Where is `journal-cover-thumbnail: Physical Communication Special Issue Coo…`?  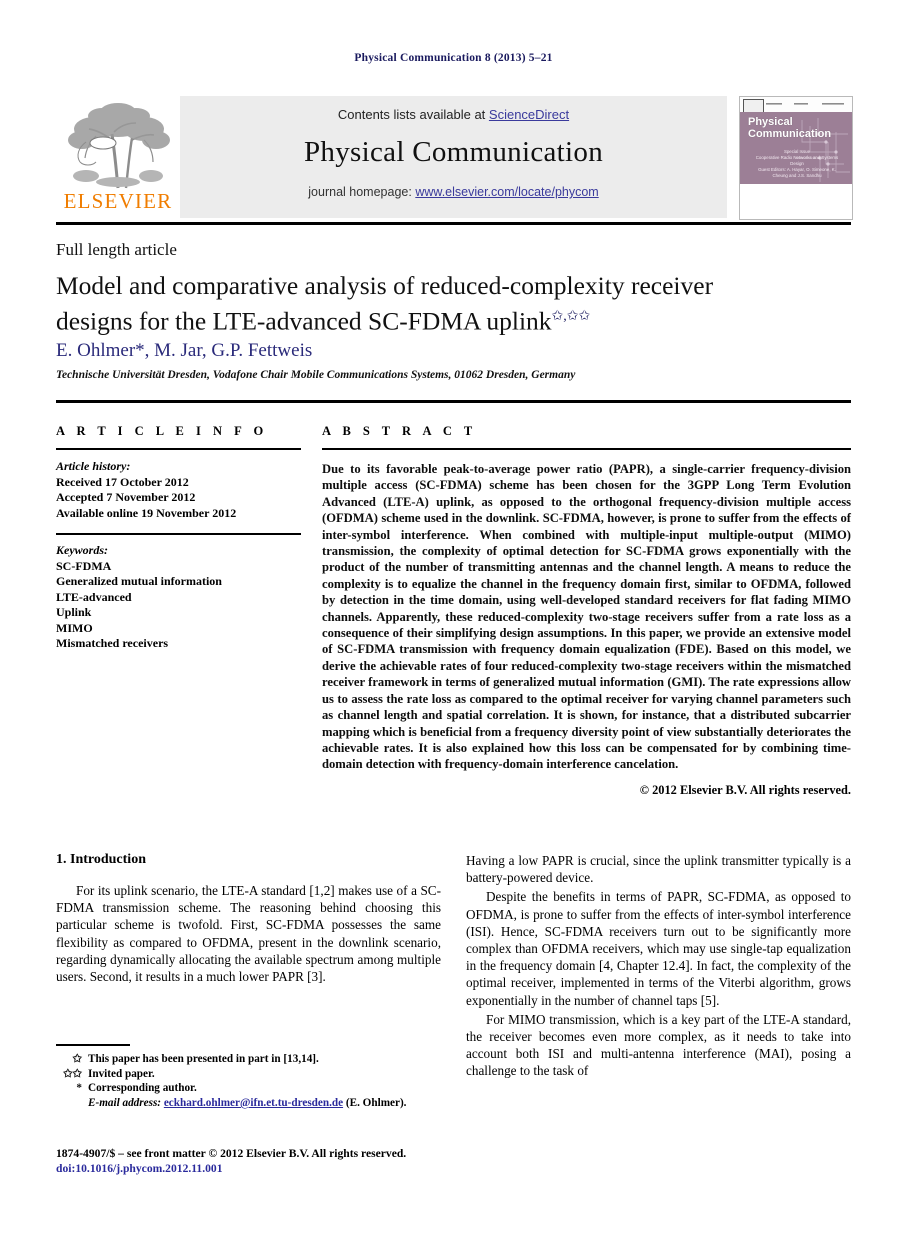 journal-cover-thumbnail: Physical Communication Special Issue Coo… is located at coordinates (796, 158).